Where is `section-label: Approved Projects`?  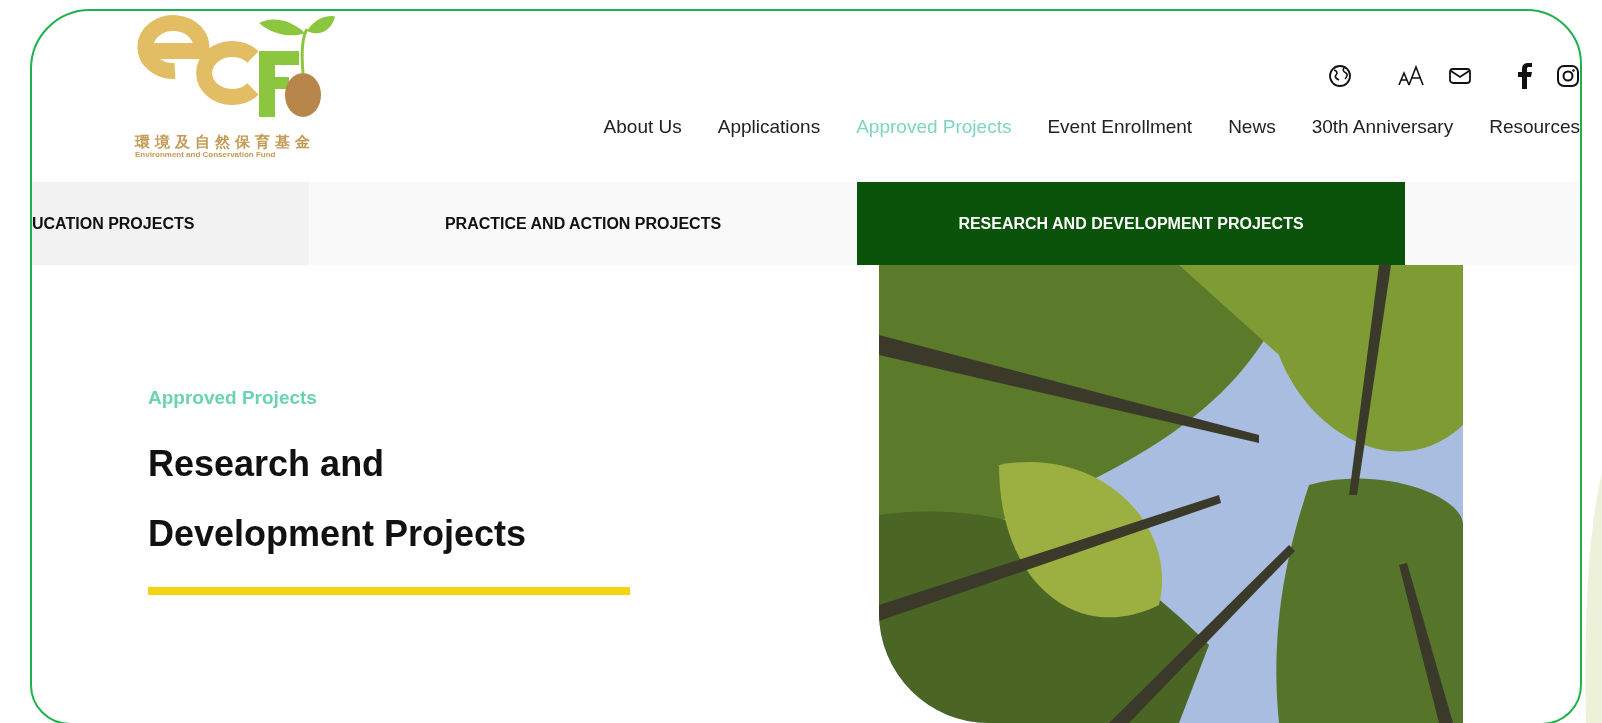 section-label: Approved Projects is located at coordinates (232, 398).